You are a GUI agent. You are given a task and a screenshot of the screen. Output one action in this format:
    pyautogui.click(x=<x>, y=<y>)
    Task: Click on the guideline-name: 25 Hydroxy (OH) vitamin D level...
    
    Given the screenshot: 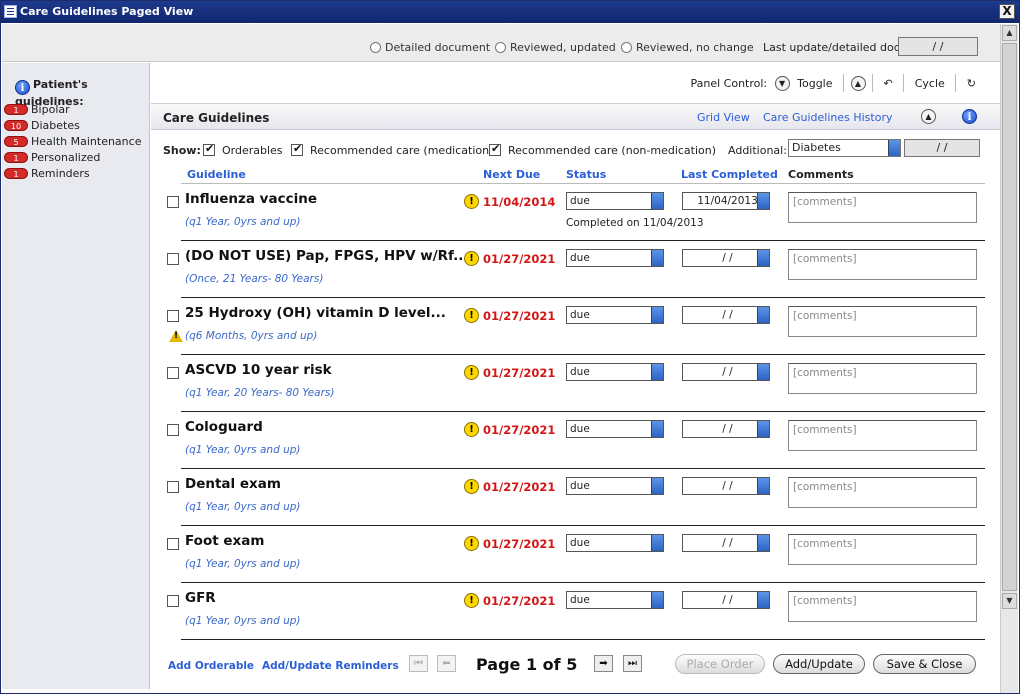 What is the action you would take?
    pyautogui.click(x=315, y=313)
    